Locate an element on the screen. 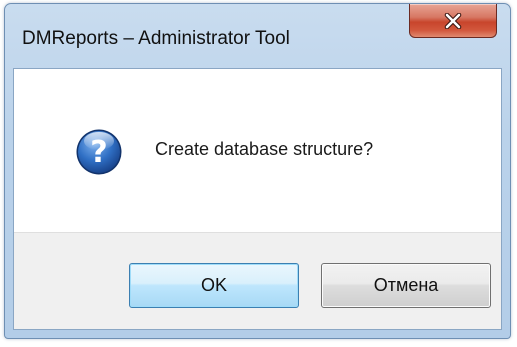 The height and width of the screenshot is (347, 517). close-icon is located at coordinates (453, 20).